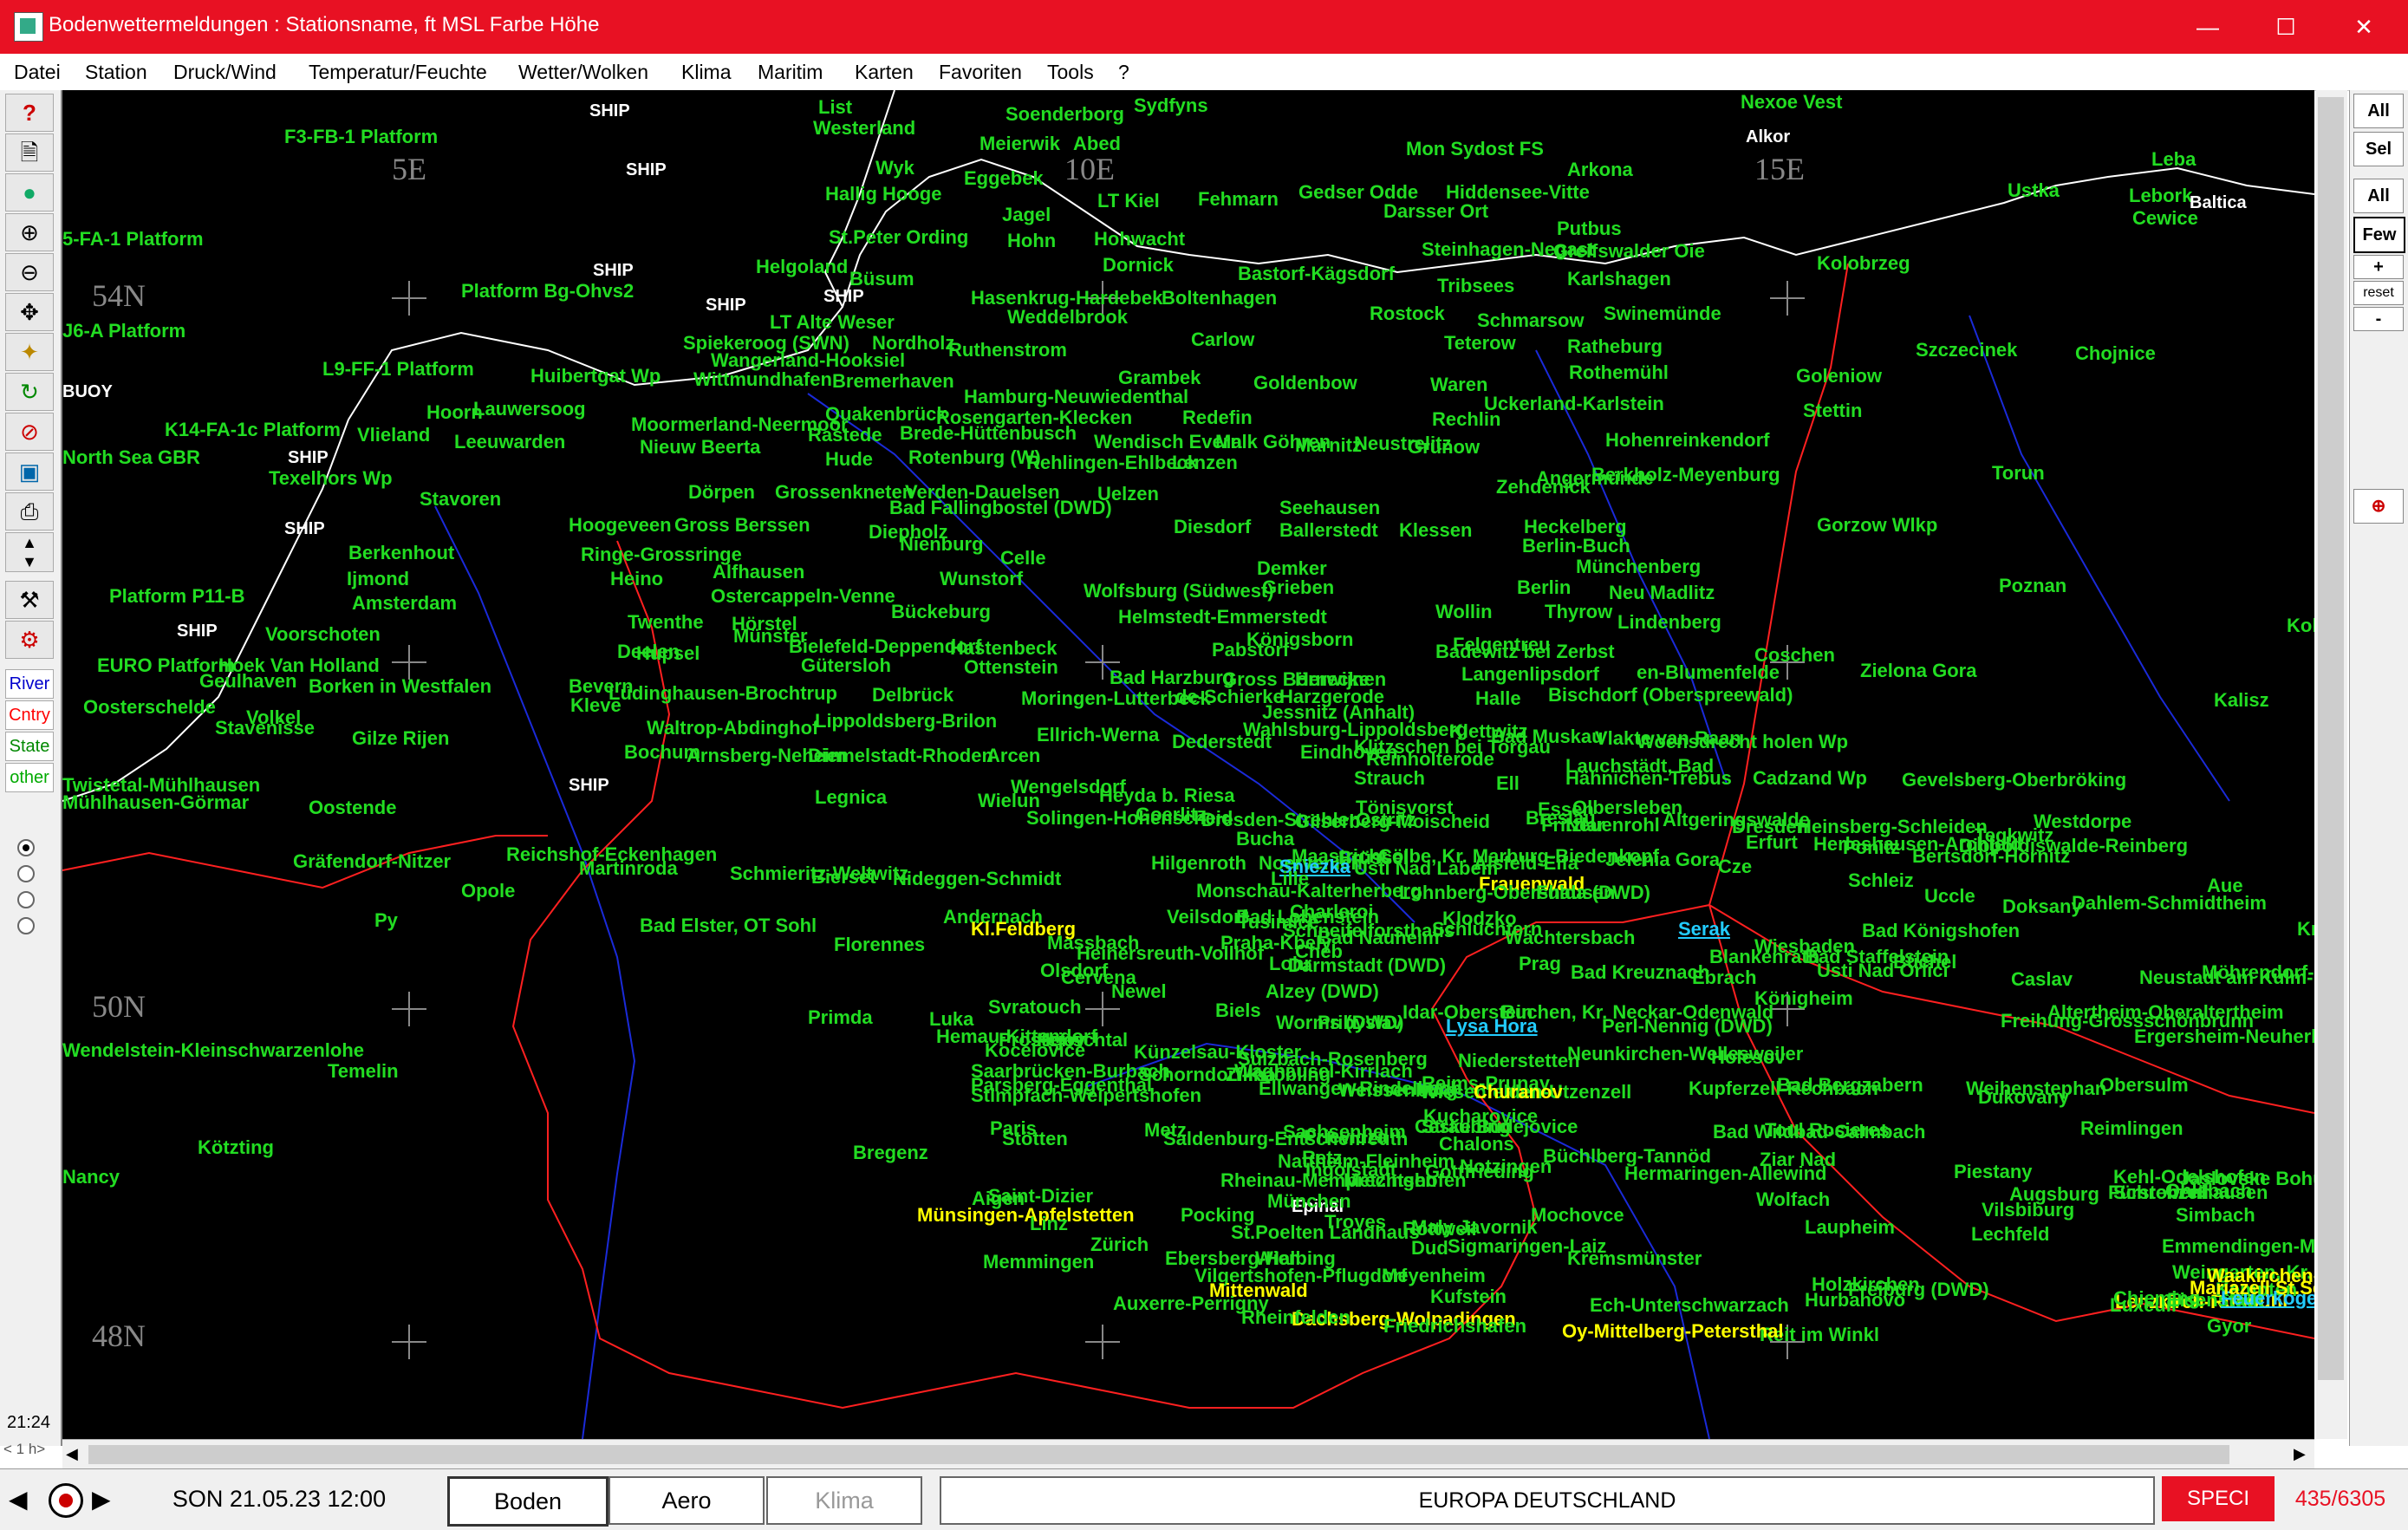 The height and width of the screenshot is (1530, 2408). What do you see at coordinates (1640, 972) in the screenshot?
I see `station-label: Bad Kreuznach` at bounding box center [1640, 972].